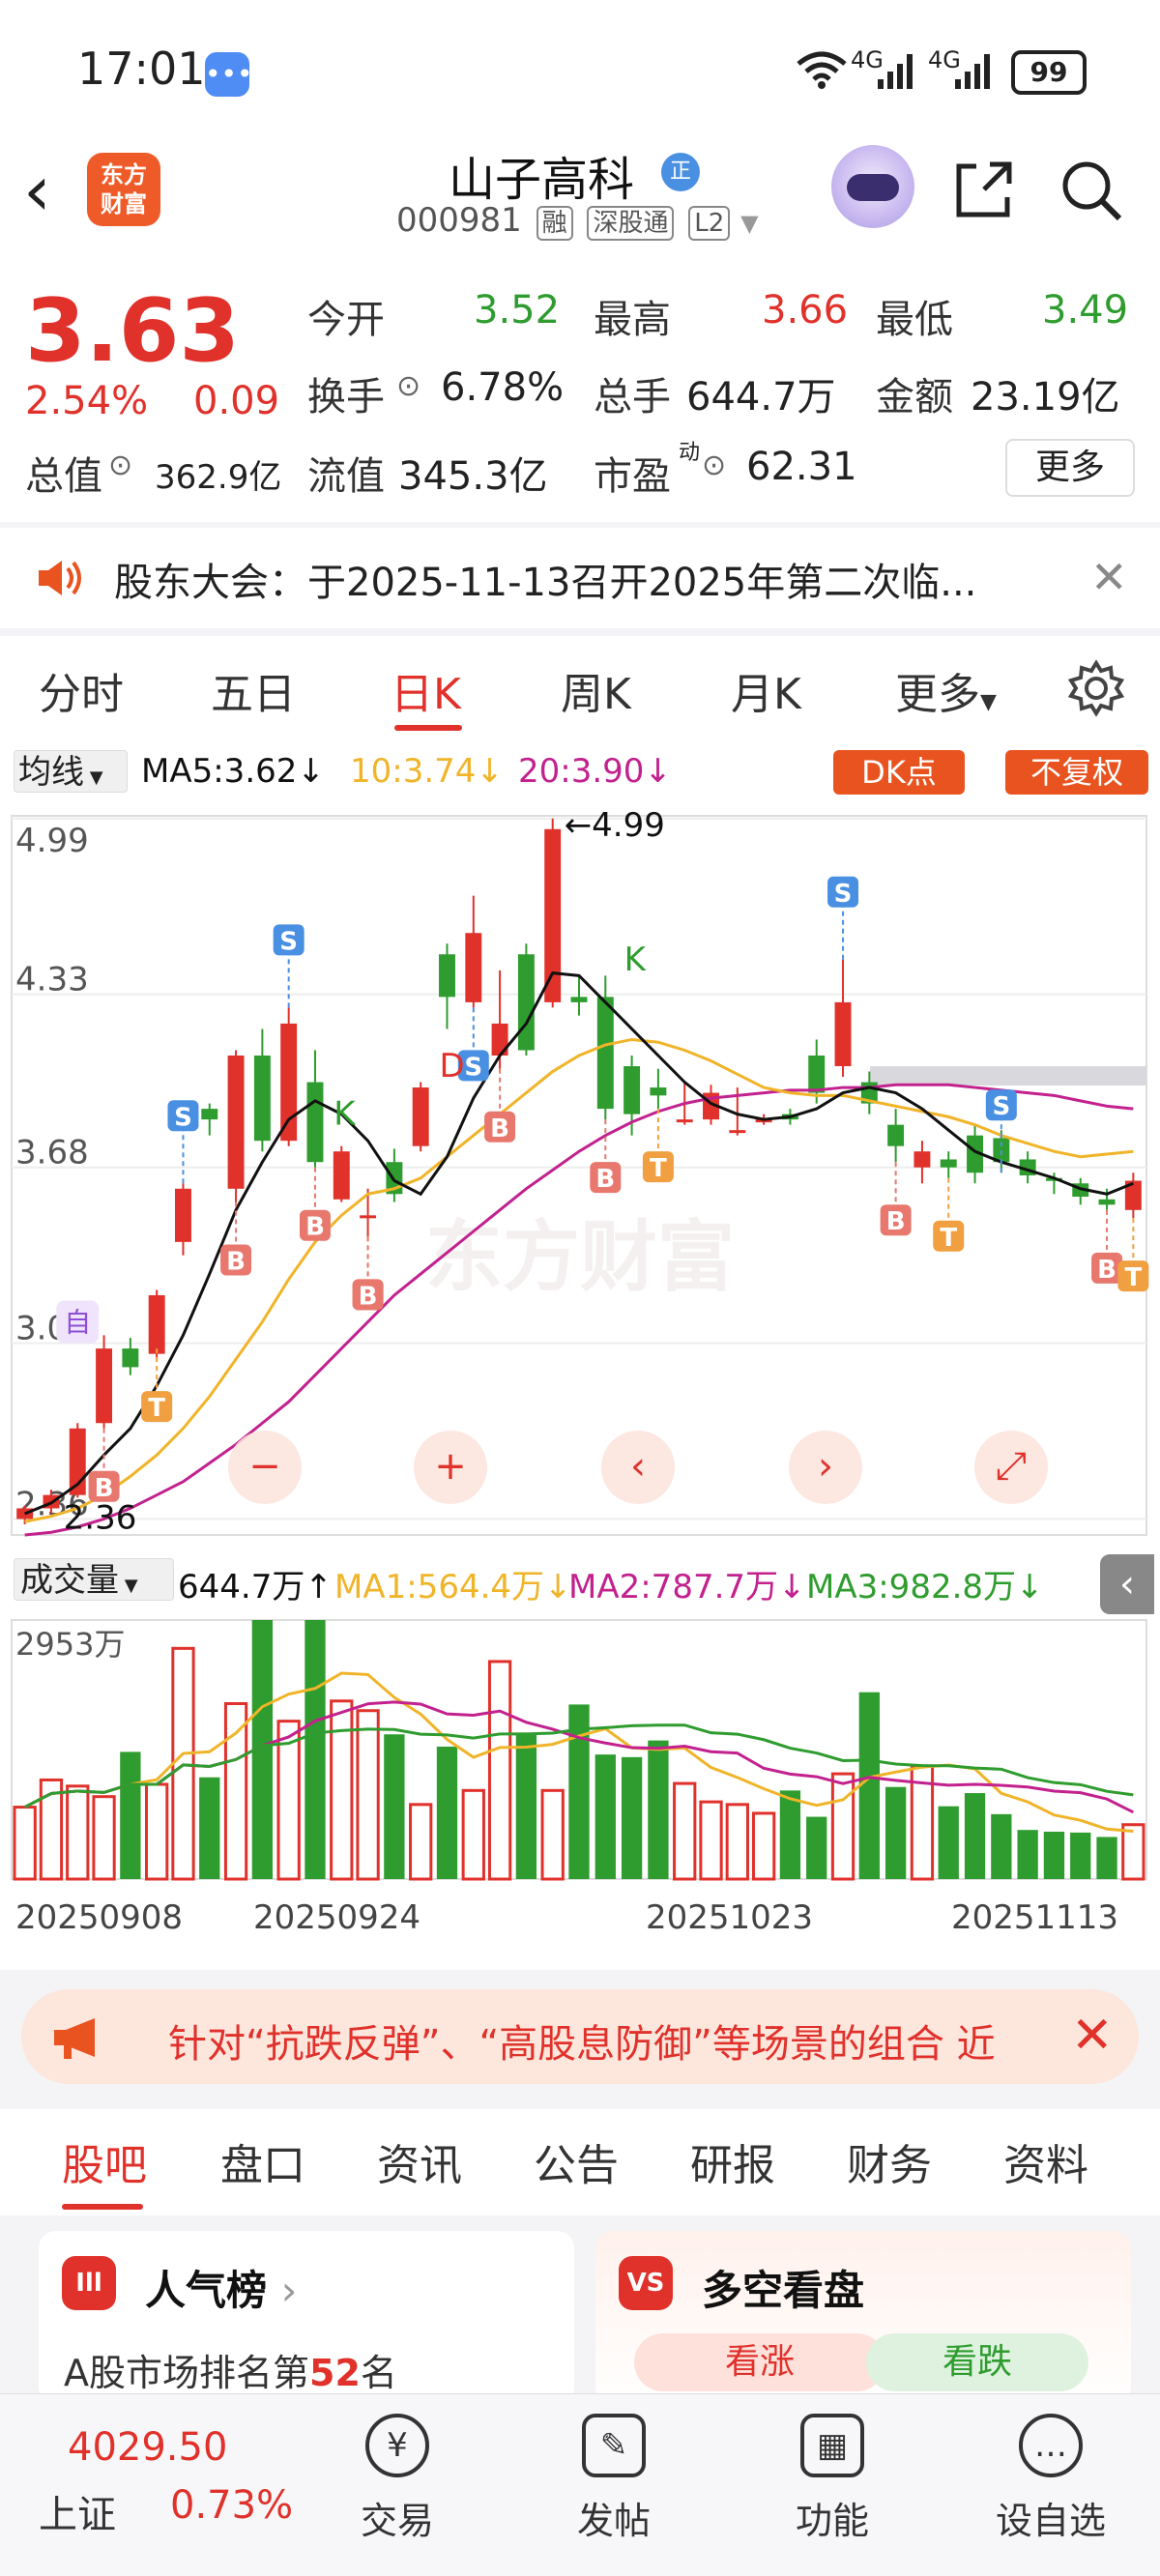 Image resolution: width=1160 pixels, height=2576 pixels. What do you see at coordinates (577, 2161) in the screenshot?
I see `tab-announcements: 公告` at bounding box center [577, 2161].